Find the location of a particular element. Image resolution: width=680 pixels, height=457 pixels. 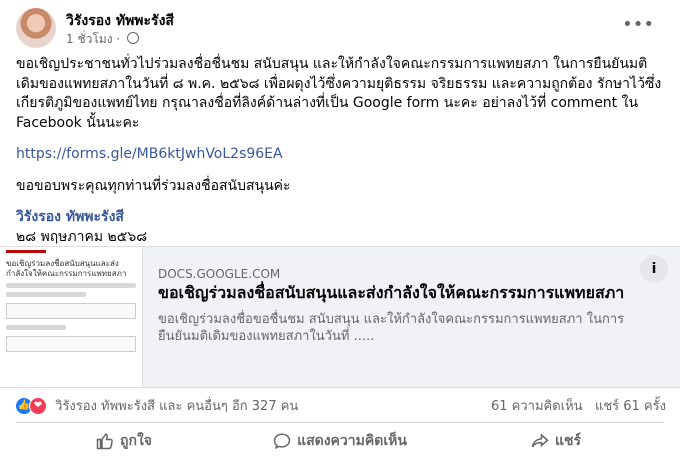

signature: วิรังรอง ทัพพะรังสี is located at coordinates (341, 218).